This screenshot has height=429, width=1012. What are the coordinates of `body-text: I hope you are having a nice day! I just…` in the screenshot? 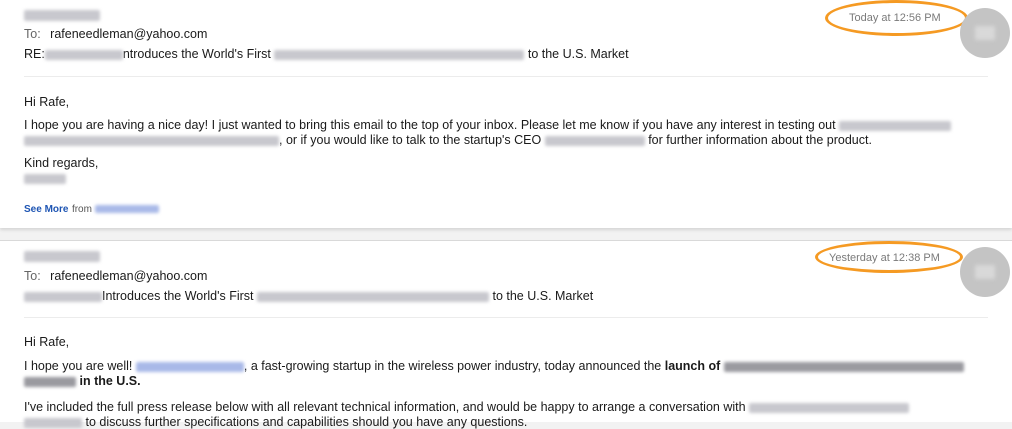 It's located at (430, 125).